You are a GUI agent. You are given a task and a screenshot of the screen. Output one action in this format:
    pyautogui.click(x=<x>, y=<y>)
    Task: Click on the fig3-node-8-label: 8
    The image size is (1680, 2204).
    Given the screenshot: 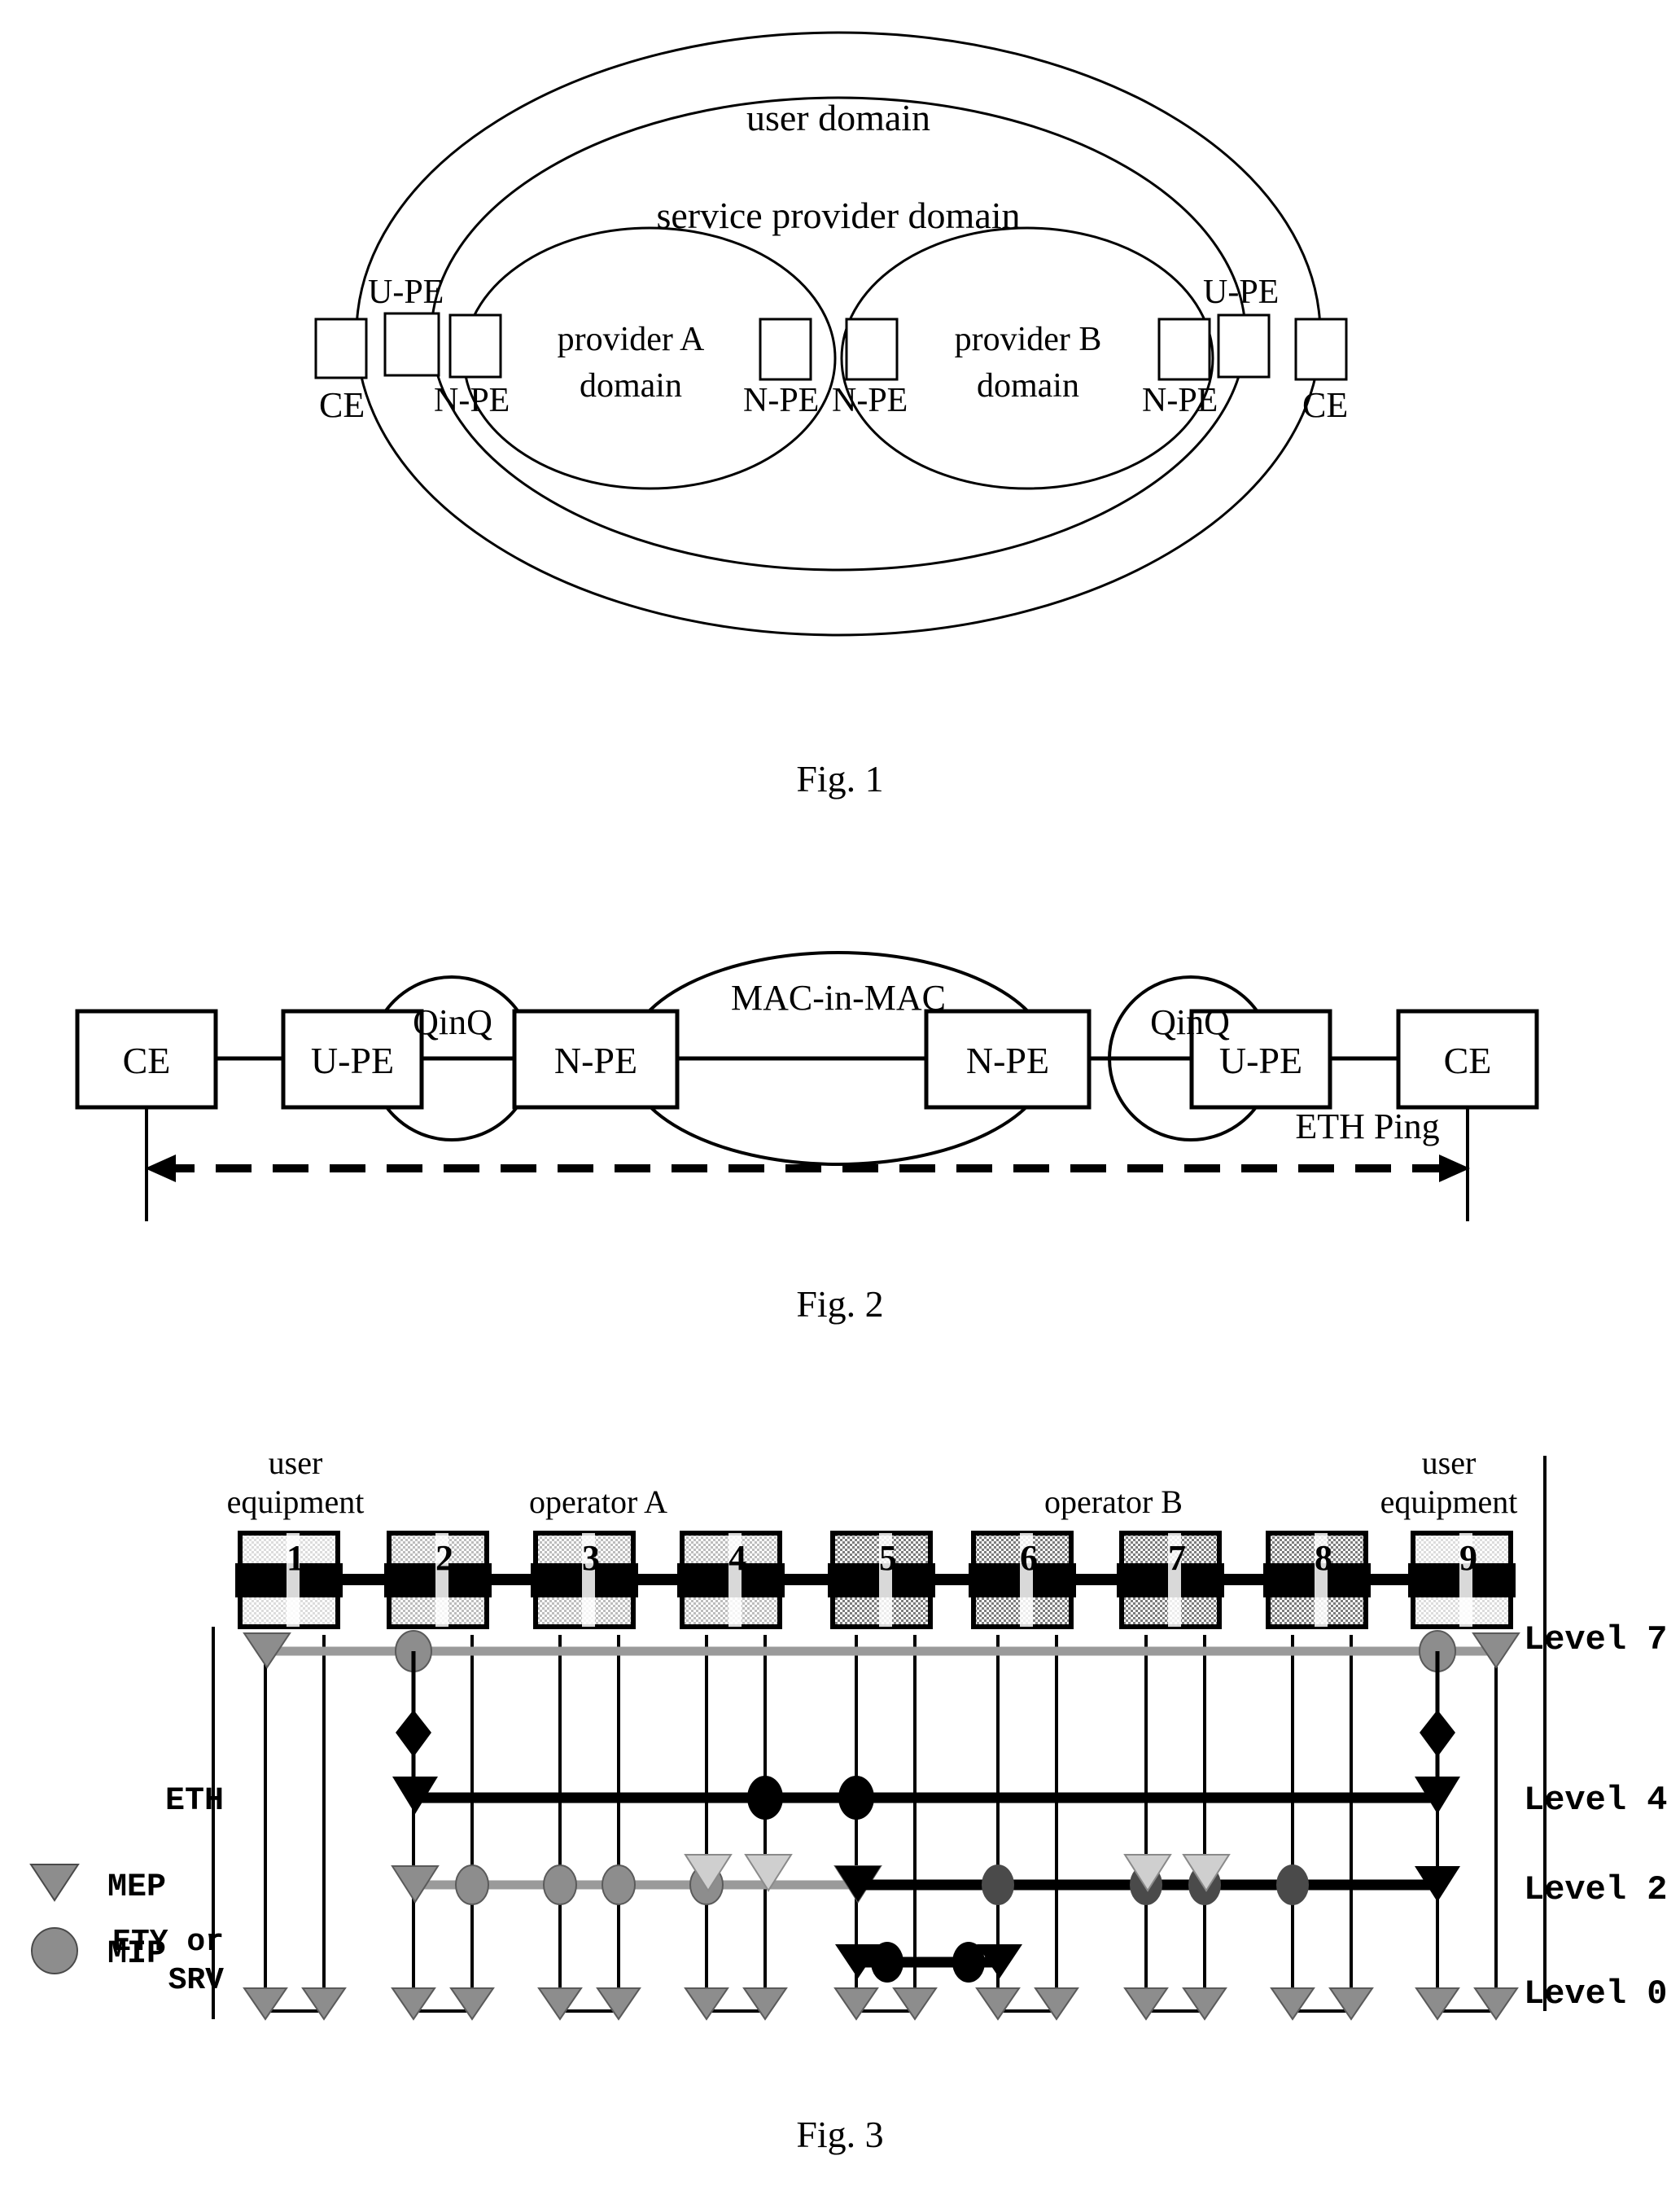 What is the action you would take?
    pyautogui.click(x=1323, y=1558)
    